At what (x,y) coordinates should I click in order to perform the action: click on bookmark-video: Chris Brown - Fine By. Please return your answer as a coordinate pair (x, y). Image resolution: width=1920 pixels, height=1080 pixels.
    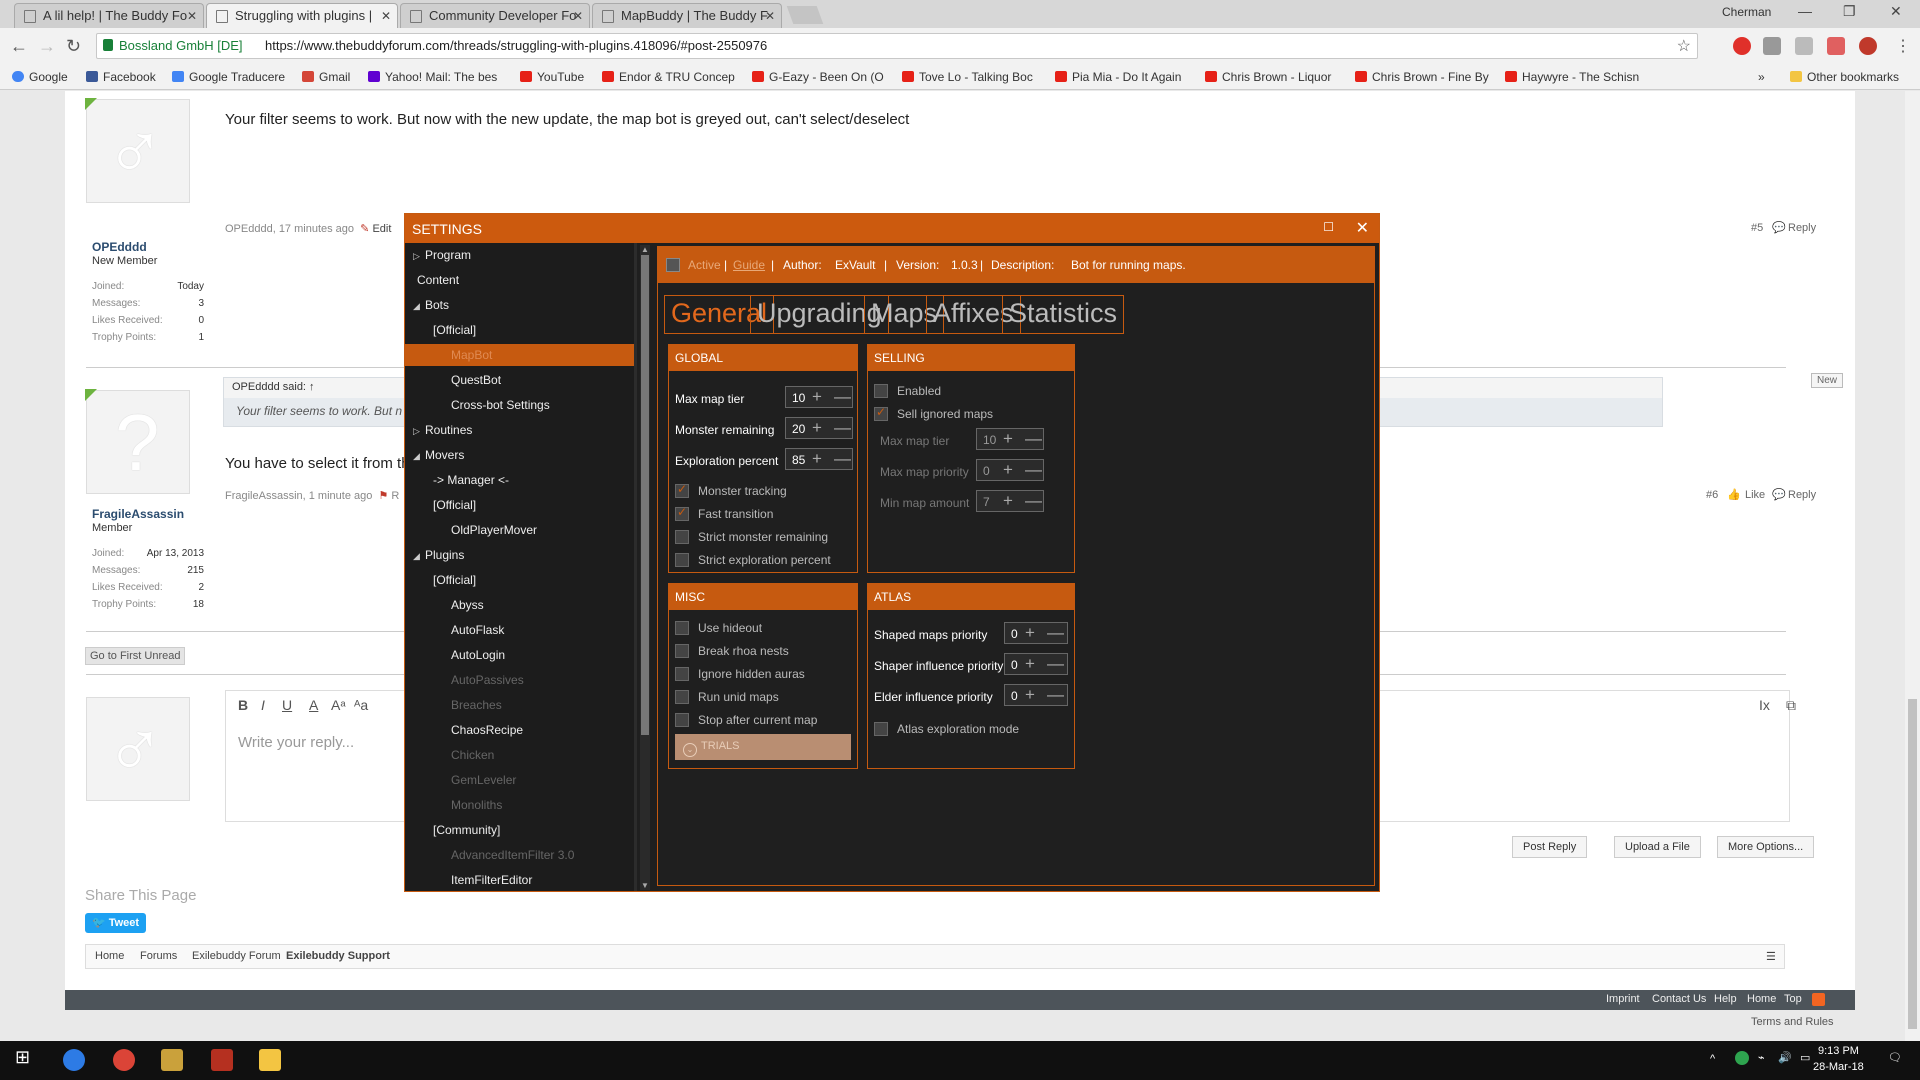
    Looking at the image, I should click on (1422, 77).